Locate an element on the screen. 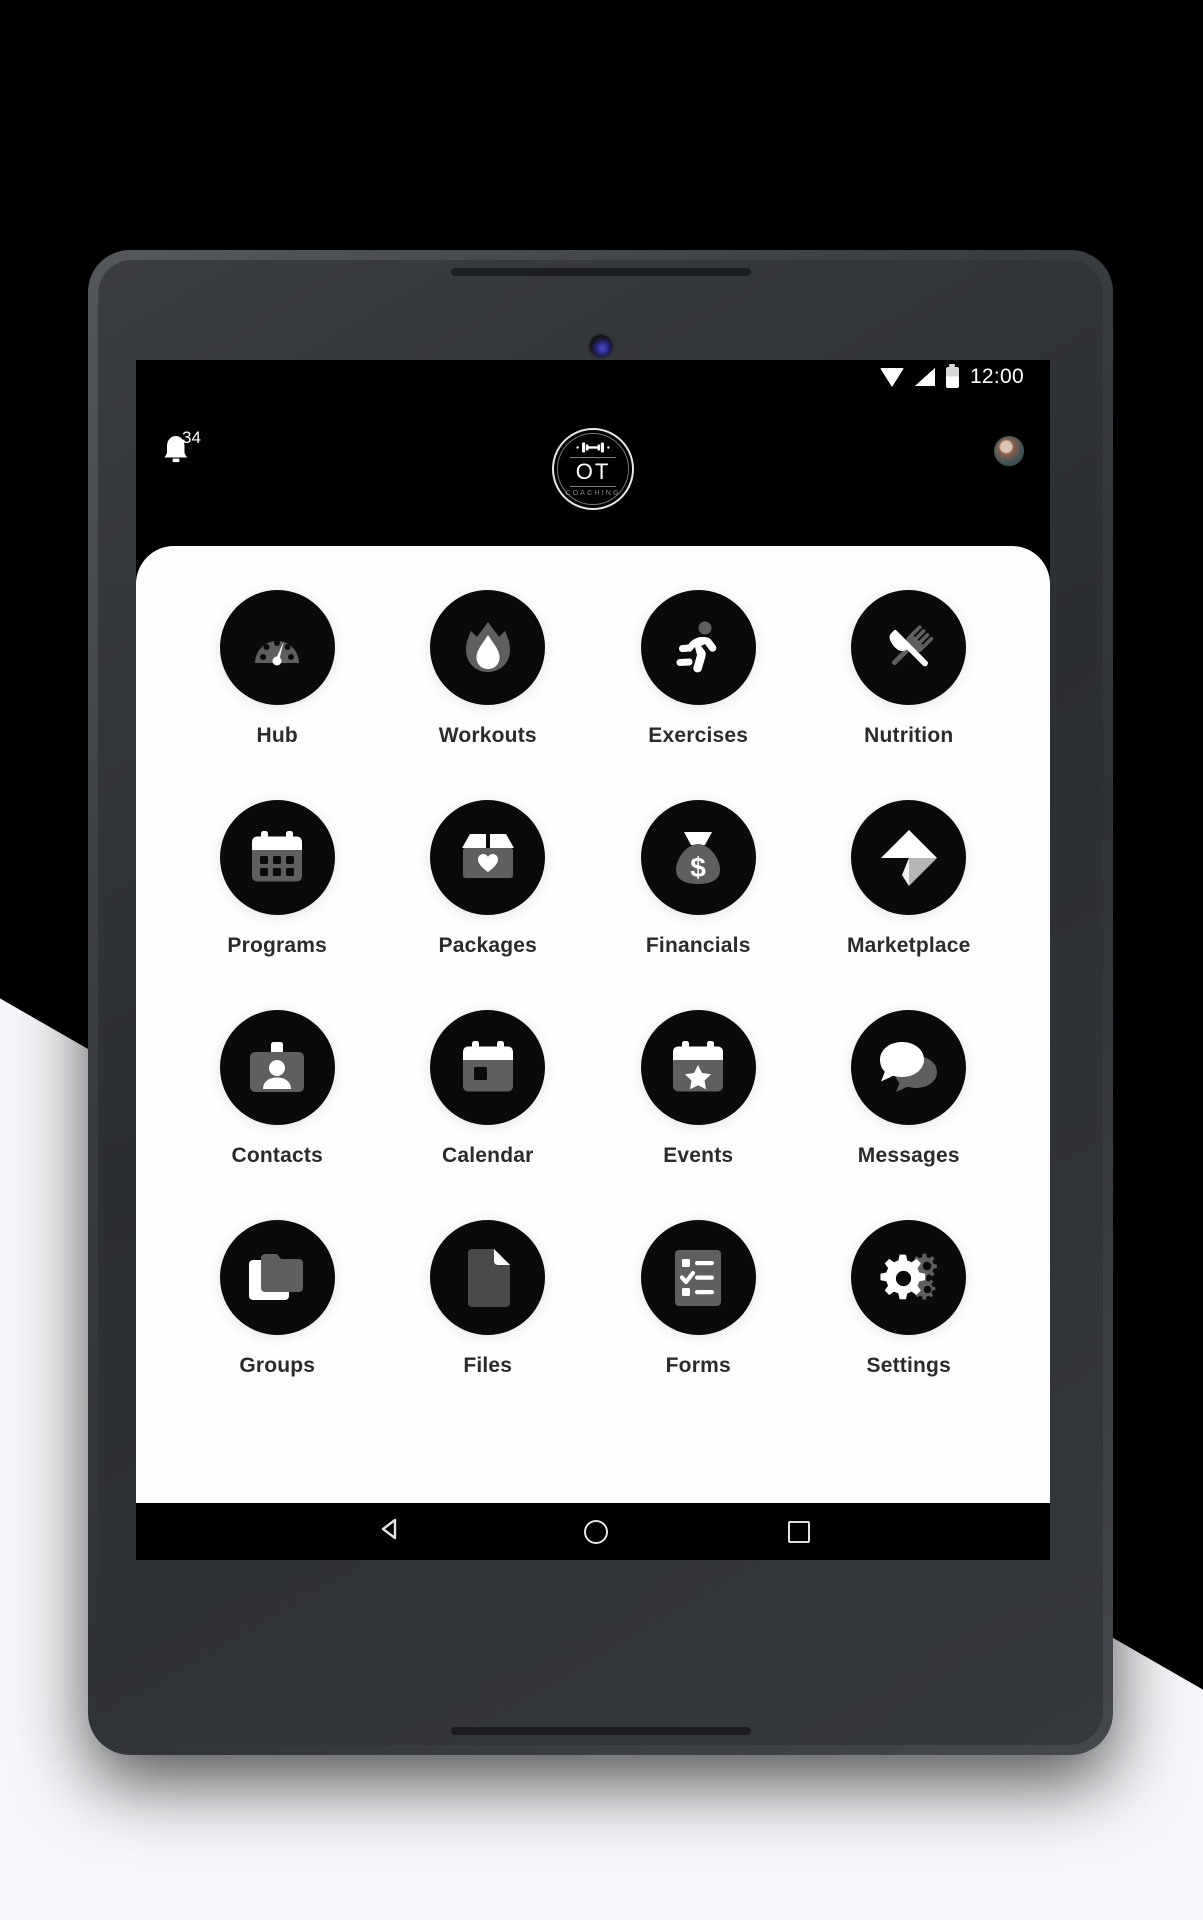  status-bar-clock: 12:00 is located at coordinates (996, 376).